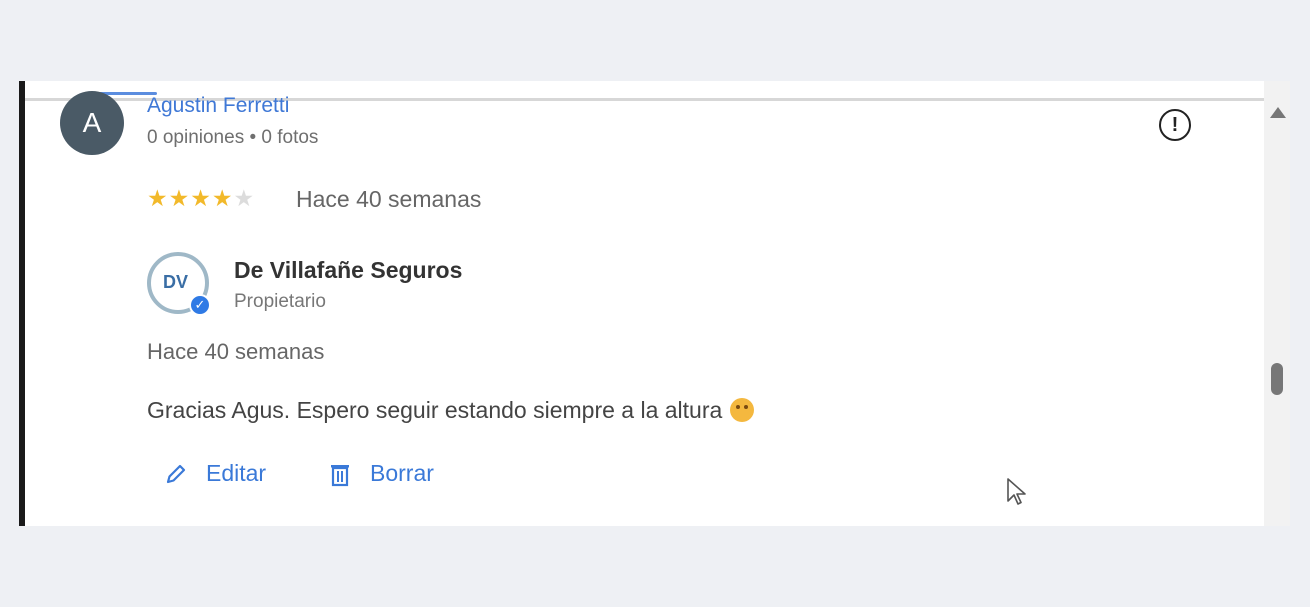 The image size is (1310, 607). I want to click on star-filled-icon: ★★★★, so click(190, 198).